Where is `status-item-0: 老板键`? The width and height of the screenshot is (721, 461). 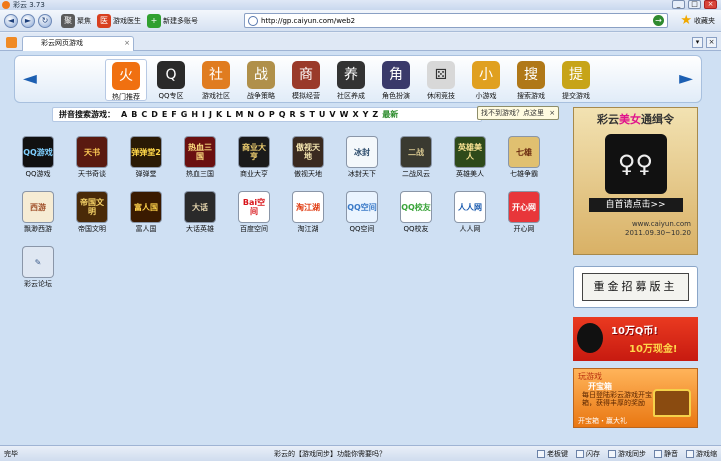 status-item-0: 老板键 is located at coordinates (552, 454).